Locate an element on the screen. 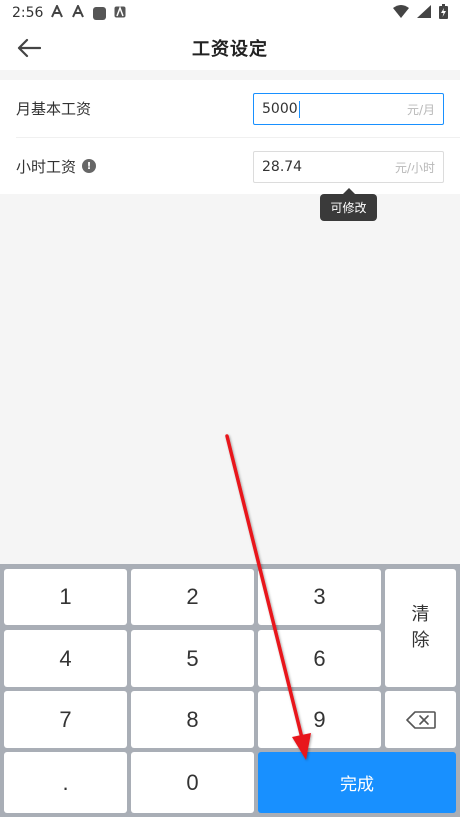 This screenshot has height=817, width=460. arrow-left-icon is located at coordinates (29, 48).